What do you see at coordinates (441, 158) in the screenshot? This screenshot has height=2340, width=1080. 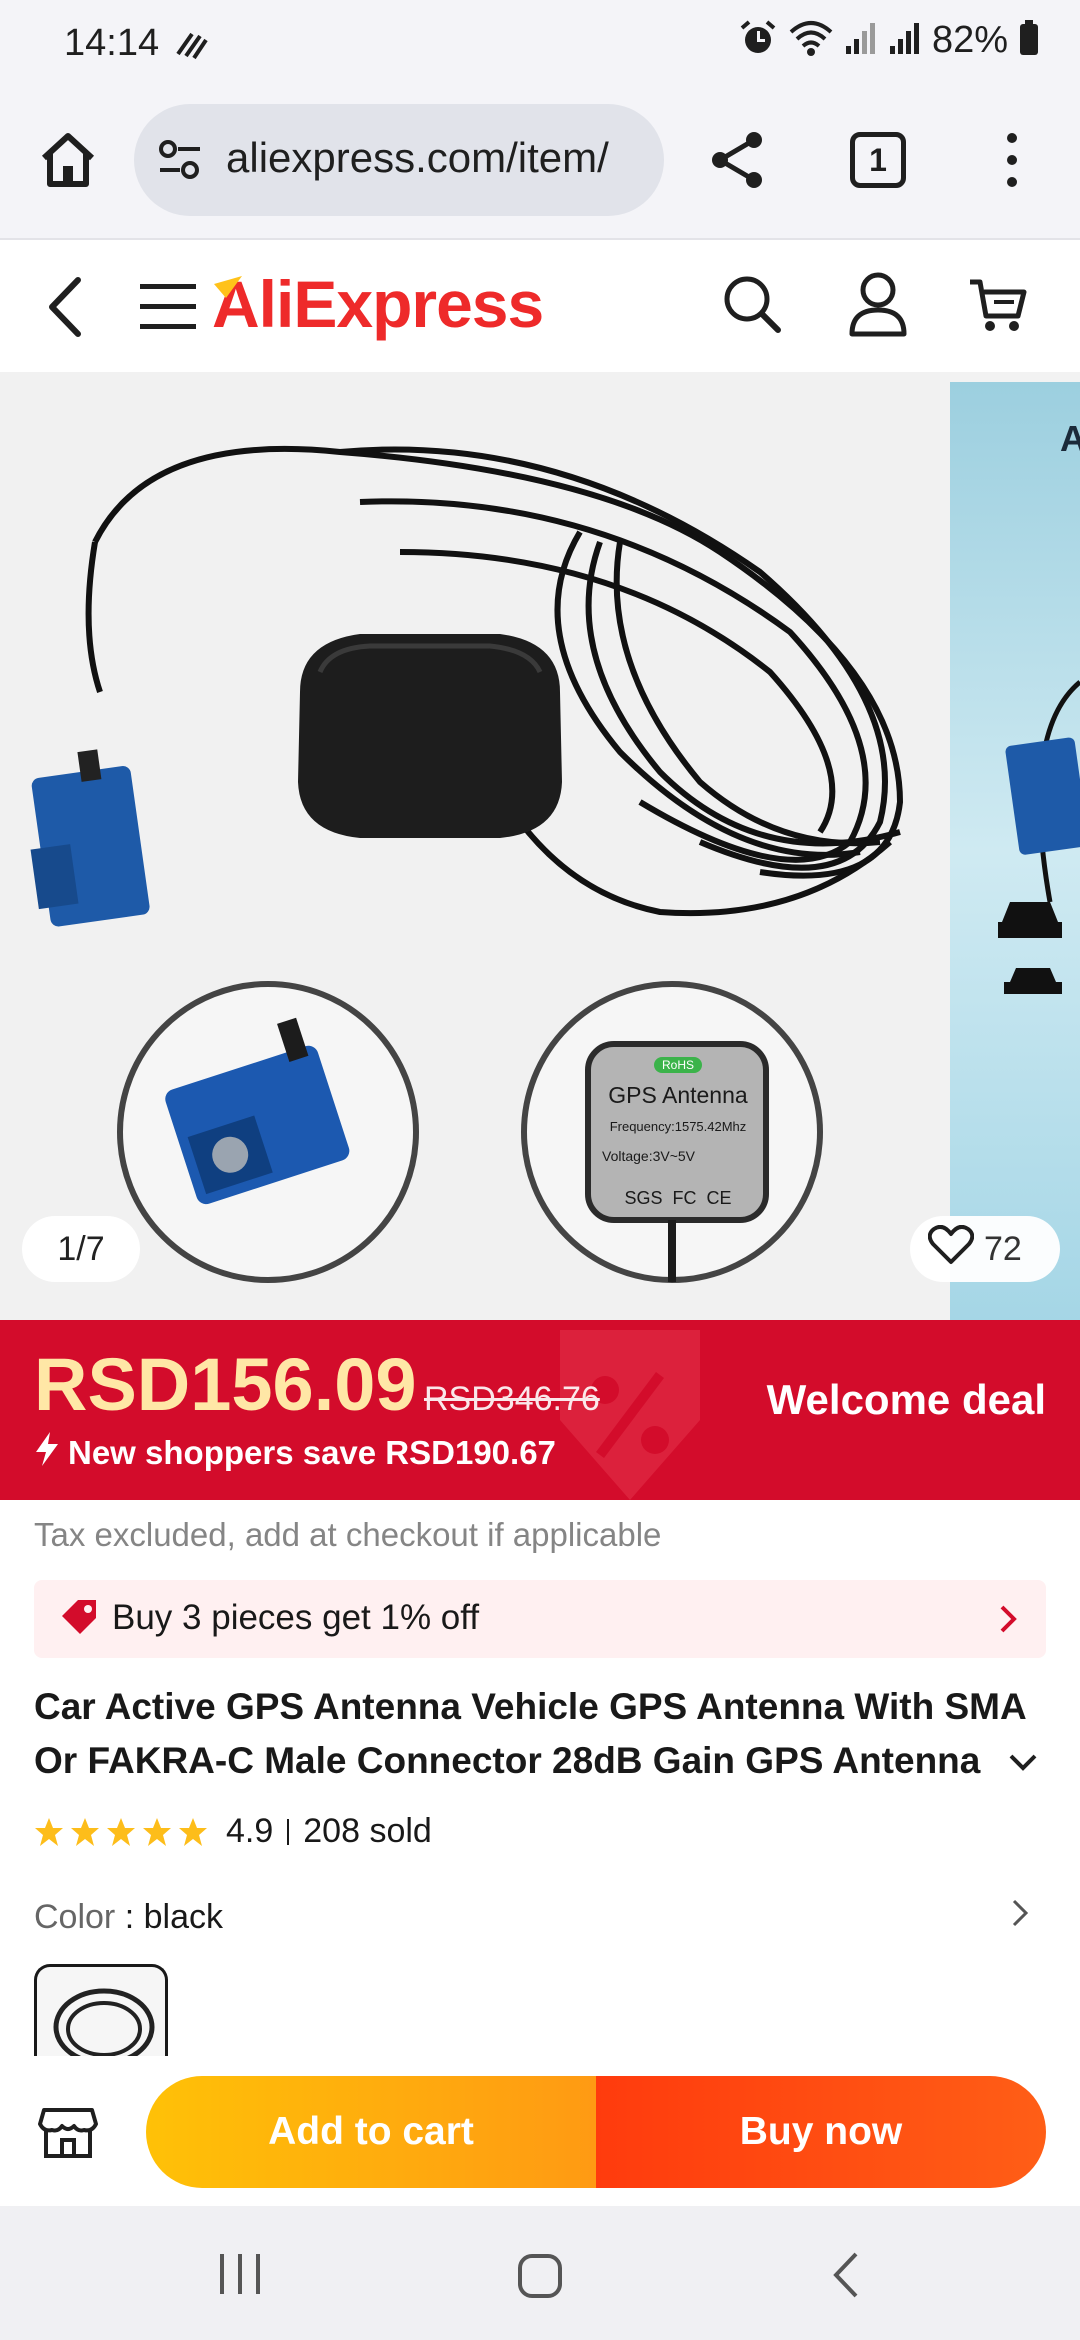 I see `url-text: aliexpress.com/item/` at bounding box center [441, 158].